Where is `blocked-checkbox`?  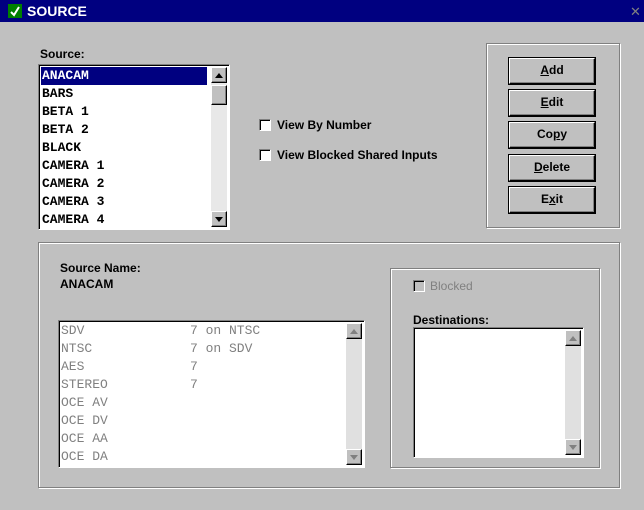
blocked-checkbox is located at coordinates (419, 286).